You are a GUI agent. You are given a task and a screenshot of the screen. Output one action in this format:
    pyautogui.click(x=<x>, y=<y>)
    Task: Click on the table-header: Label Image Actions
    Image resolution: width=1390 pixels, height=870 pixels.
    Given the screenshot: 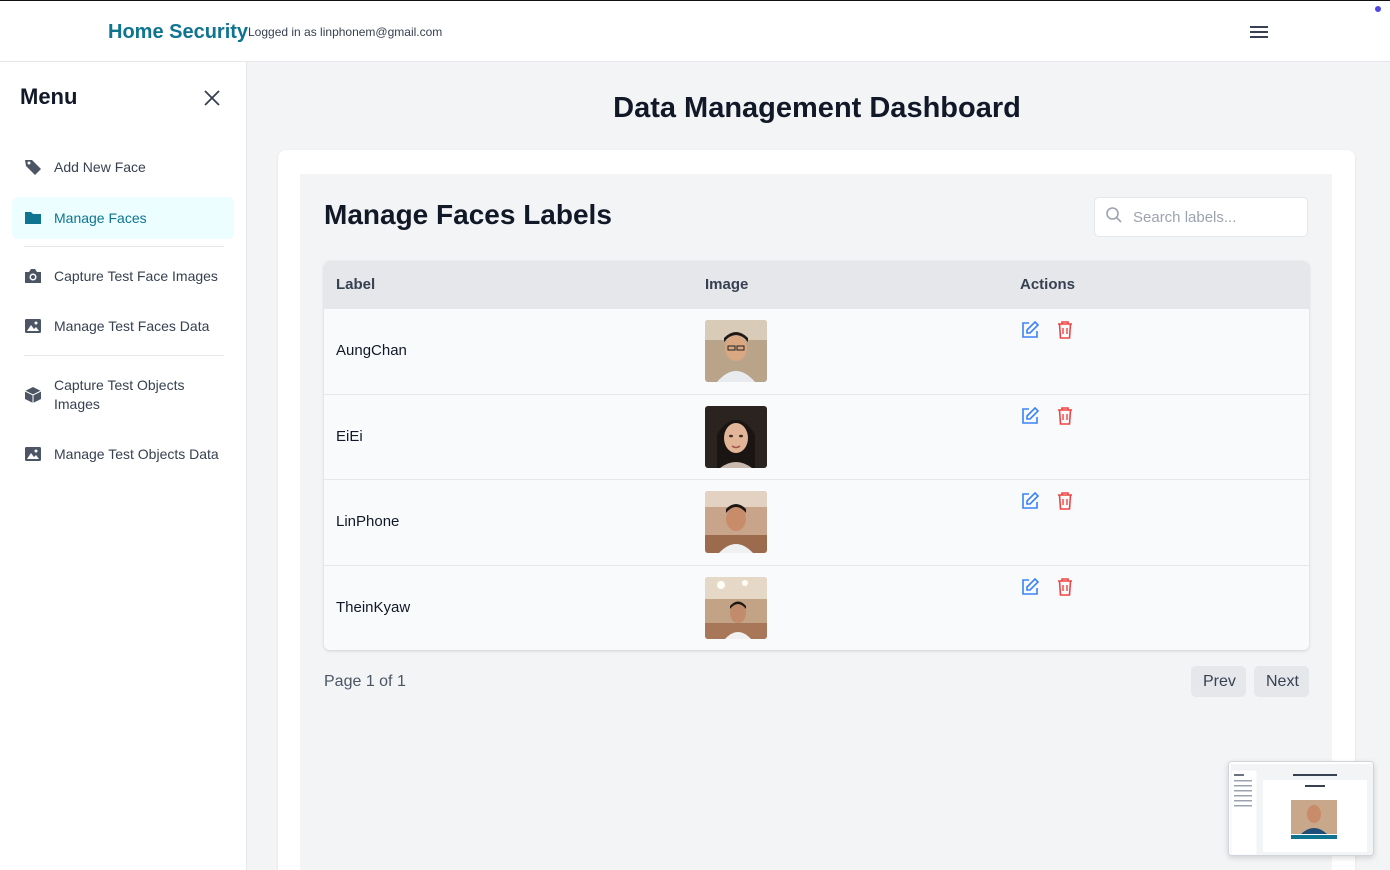 What is the action you would take?
    pyautogui.click(x=816, y=284)
    